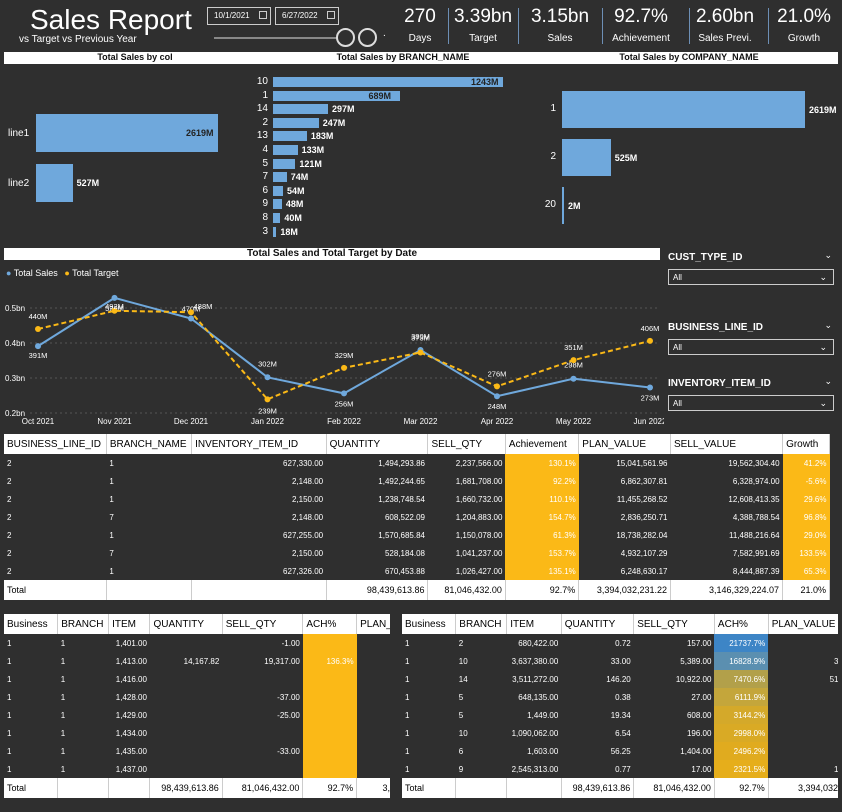 This screenshot has width=842, height=812. I want to click on table-row: 1 1 1,413.00 14,167.82 19,317.00 136.3%, so click(197, 661).